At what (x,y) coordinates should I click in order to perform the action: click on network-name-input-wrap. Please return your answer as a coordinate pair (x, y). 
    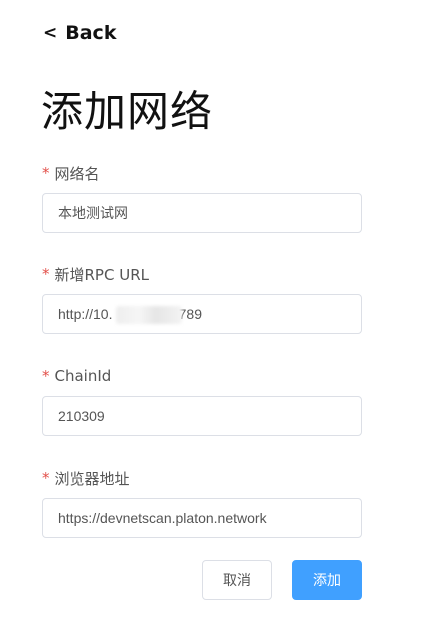
    Looking at the image, I should click on (202, 213).